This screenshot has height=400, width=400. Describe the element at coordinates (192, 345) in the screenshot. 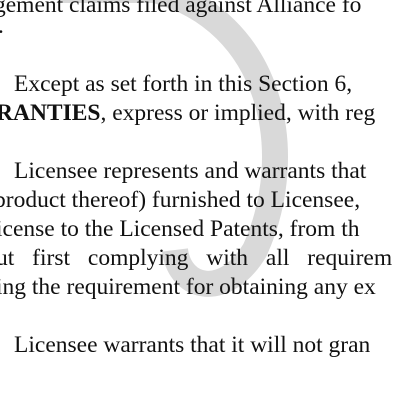

I see `paragraph-start: Licensee warrants that it will not gran` at that location.